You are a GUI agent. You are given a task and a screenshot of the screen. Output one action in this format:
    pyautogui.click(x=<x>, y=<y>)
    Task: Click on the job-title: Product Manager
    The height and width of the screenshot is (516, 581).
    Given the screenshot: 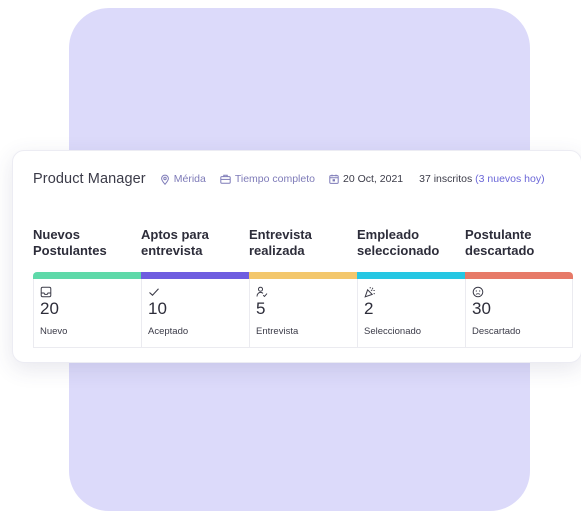 What is the action you would take?
    pyautogui.click(x=89, y=179)
    